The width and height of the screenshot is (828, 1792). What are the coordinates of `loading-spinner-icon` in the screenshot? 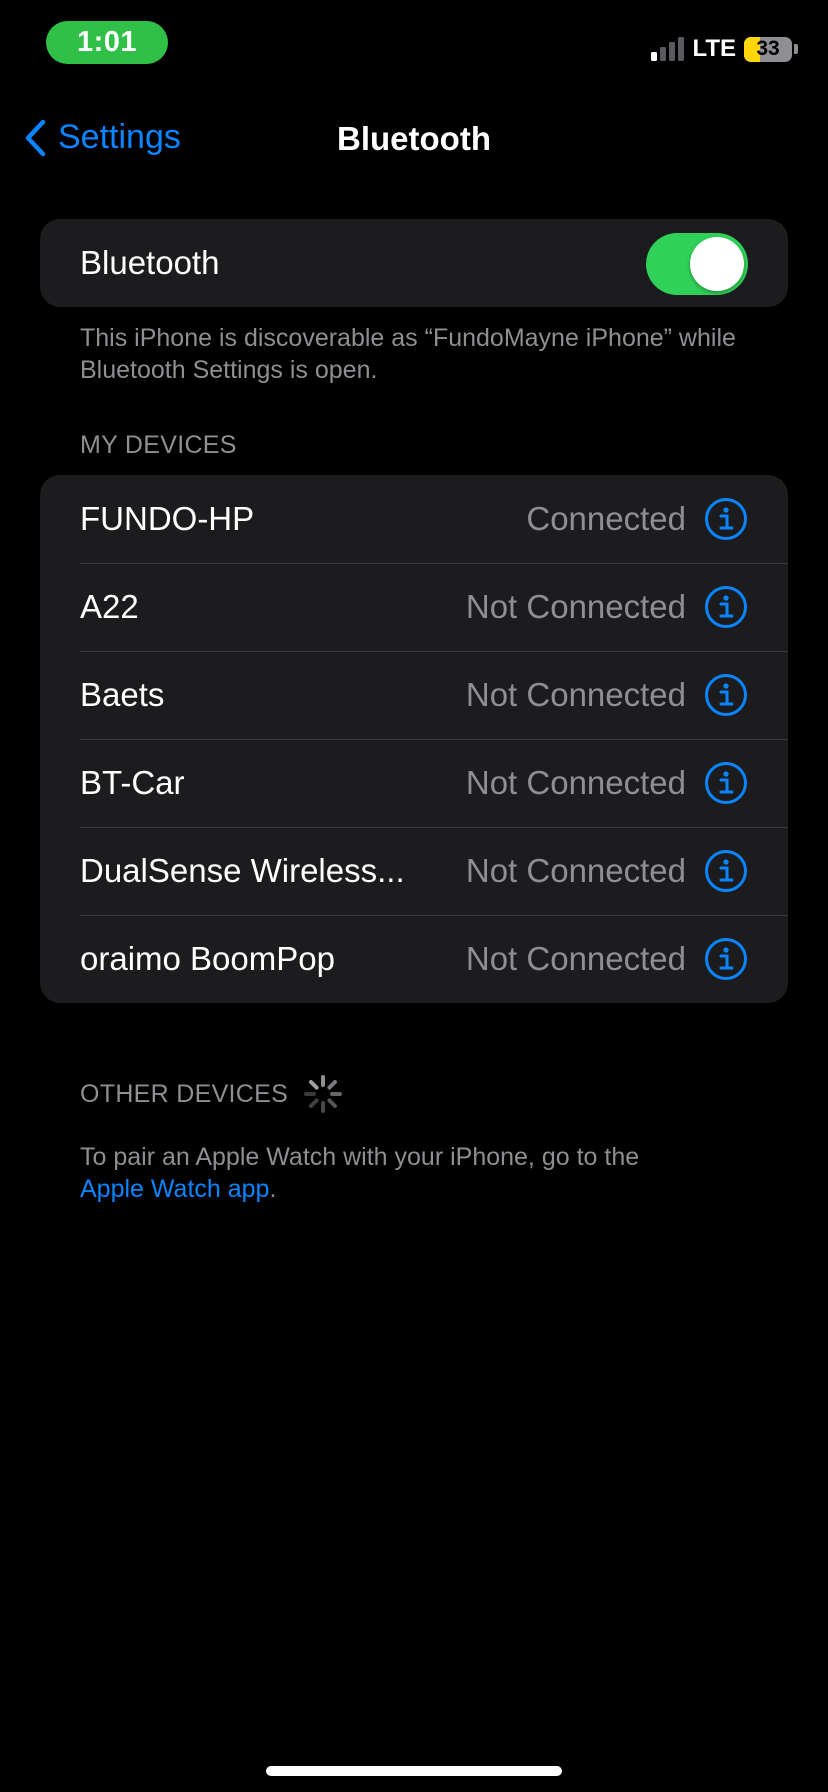 It's located at (323, 1094).